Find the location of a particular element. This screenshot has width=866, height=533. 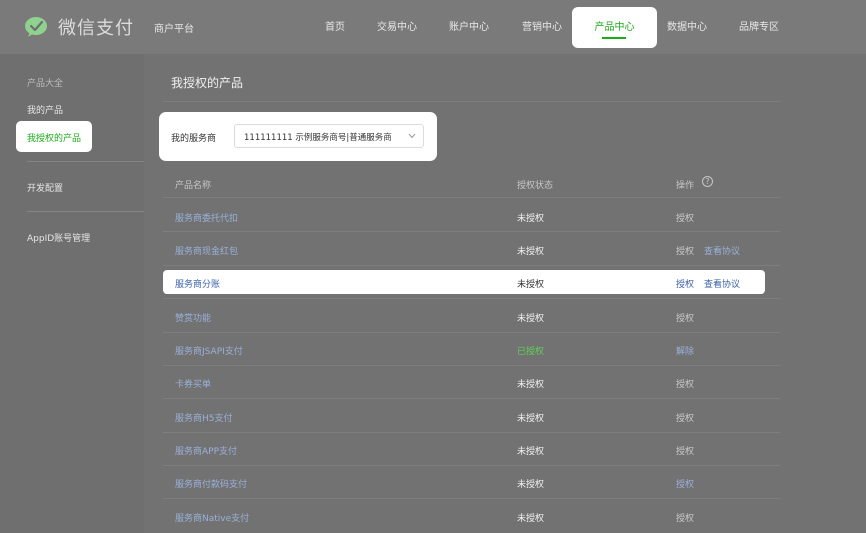

service-provider-select: 111111111 示例服务商号|普通服务商 is located at coordinates (329, 136).